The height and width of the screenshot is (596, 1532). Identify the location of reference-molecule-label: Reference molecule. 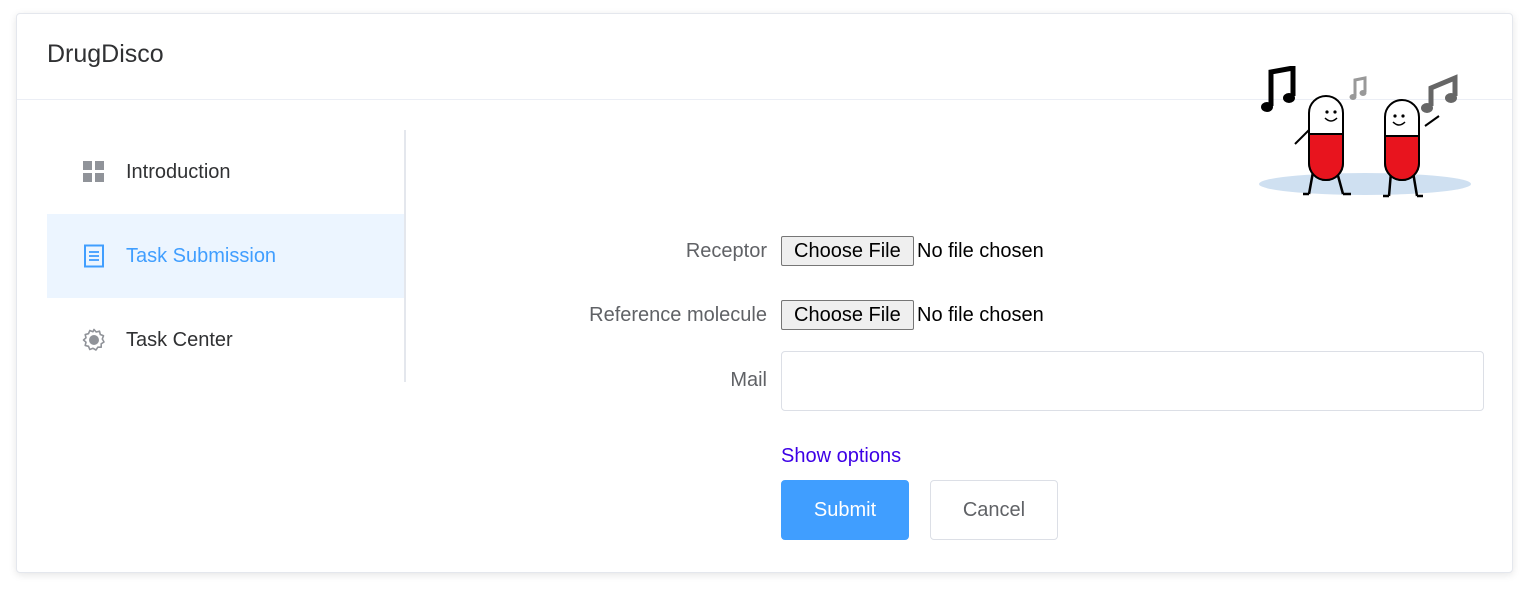
(678, 315).